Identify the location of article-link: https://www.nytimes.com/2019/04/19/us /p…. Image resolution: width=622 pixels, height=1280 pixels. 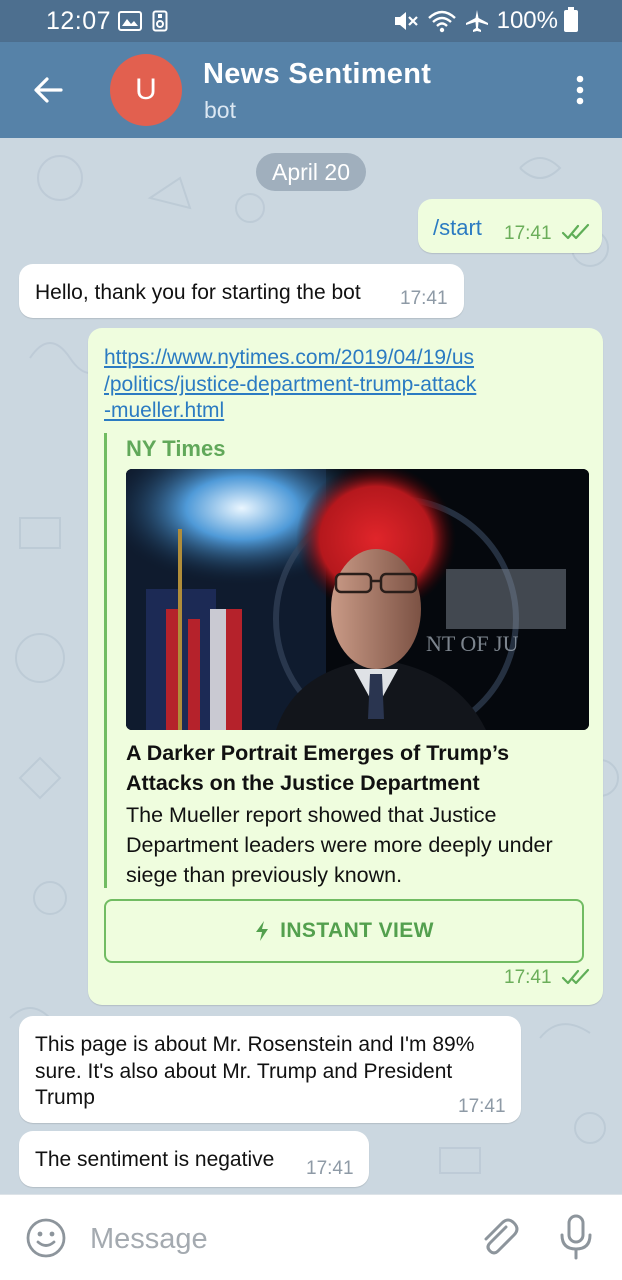
(319, 385).